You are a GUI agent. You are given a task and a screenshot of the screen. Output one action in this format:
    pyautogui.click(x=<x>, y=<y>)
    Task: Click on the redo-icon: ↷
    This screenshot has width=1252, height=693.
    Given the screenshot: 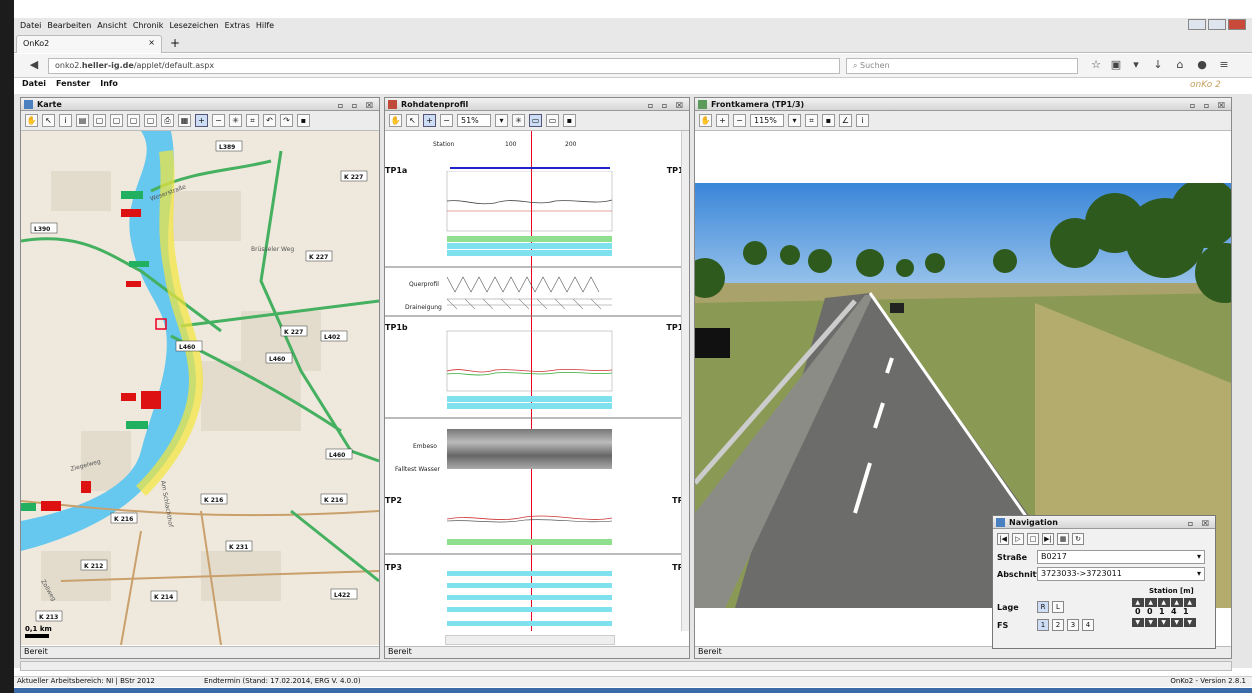 What is the action you would take?
    pyautogui.click(x=286, y=120)
    